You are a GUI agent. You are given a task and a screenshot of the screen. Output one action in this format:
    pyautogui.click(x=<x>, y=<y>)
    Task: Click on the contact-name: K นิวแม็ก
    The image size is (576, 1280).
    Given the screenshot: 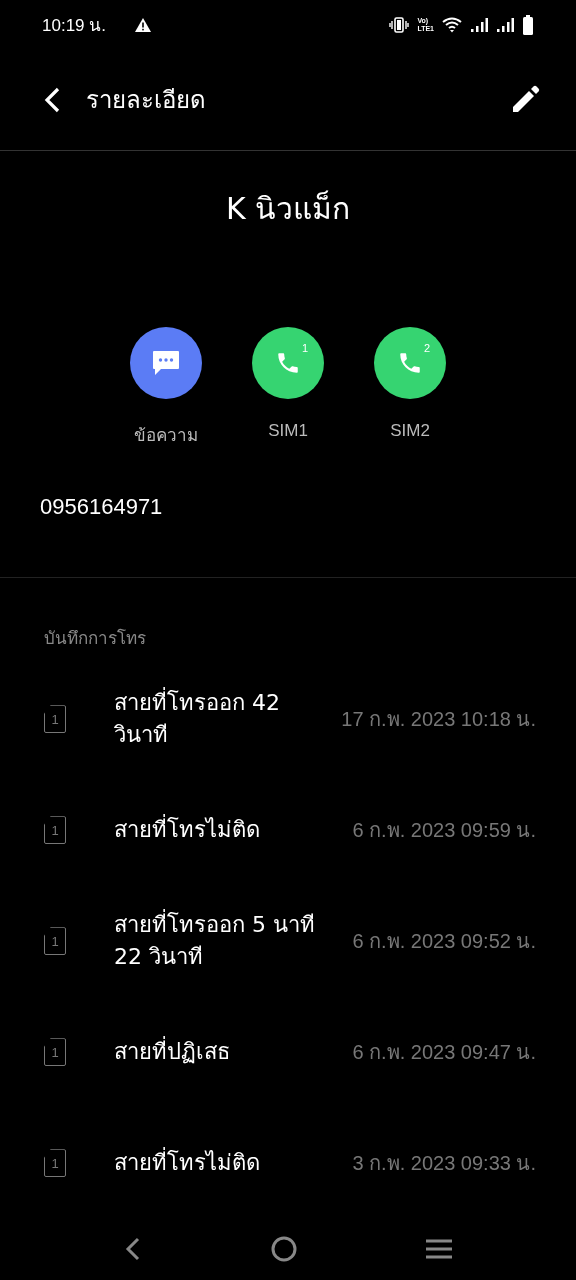 What is the action you would take?
    pyautogui.click(x=288, y=207)
    